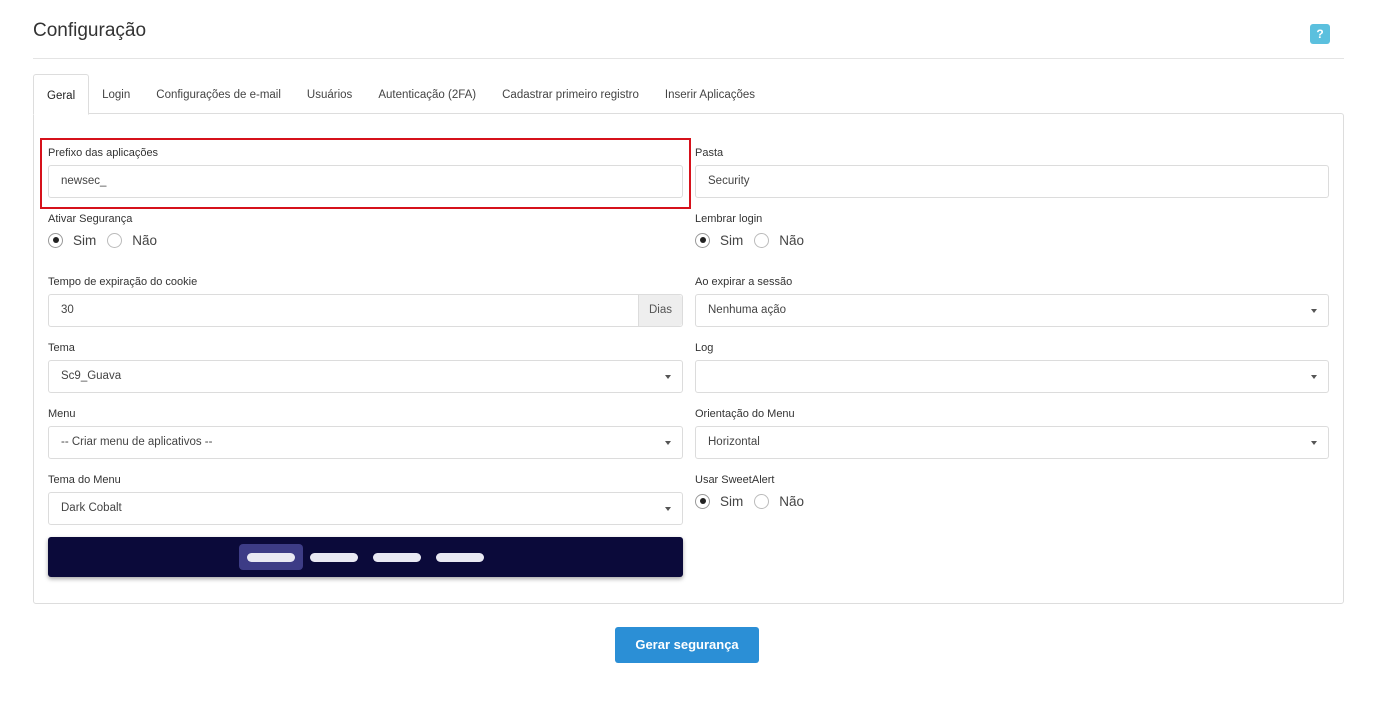 Image resolution: width=1384 pixels, height=711 pixels. Describe the element at coordinates (61, 348) in the screenshot. I see `theme-label: Tema` at that location.